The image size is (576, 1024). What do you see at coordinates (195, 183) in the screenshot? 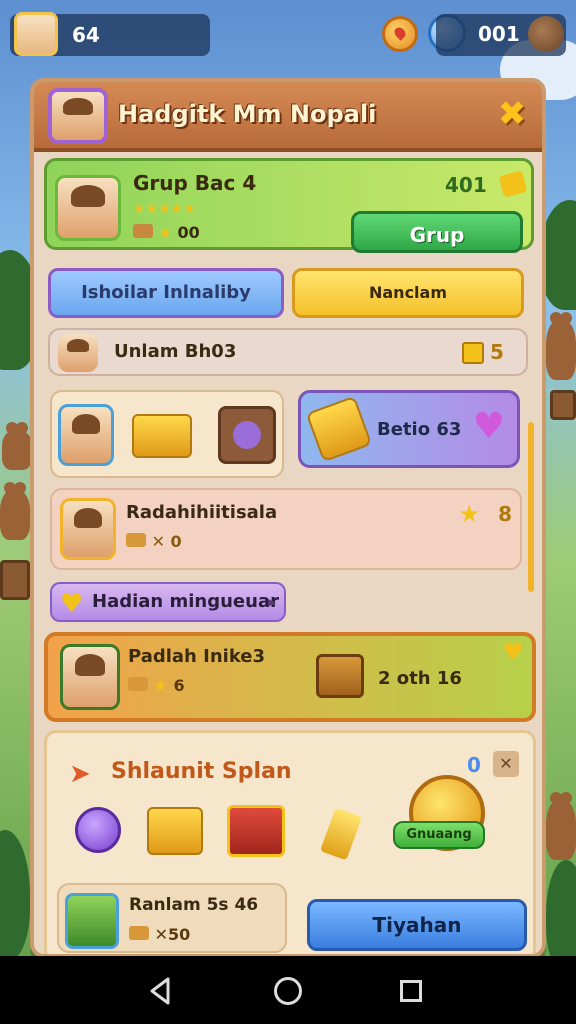
I see `group-name: Grup Bac 4` at bounding box center [195, 183].